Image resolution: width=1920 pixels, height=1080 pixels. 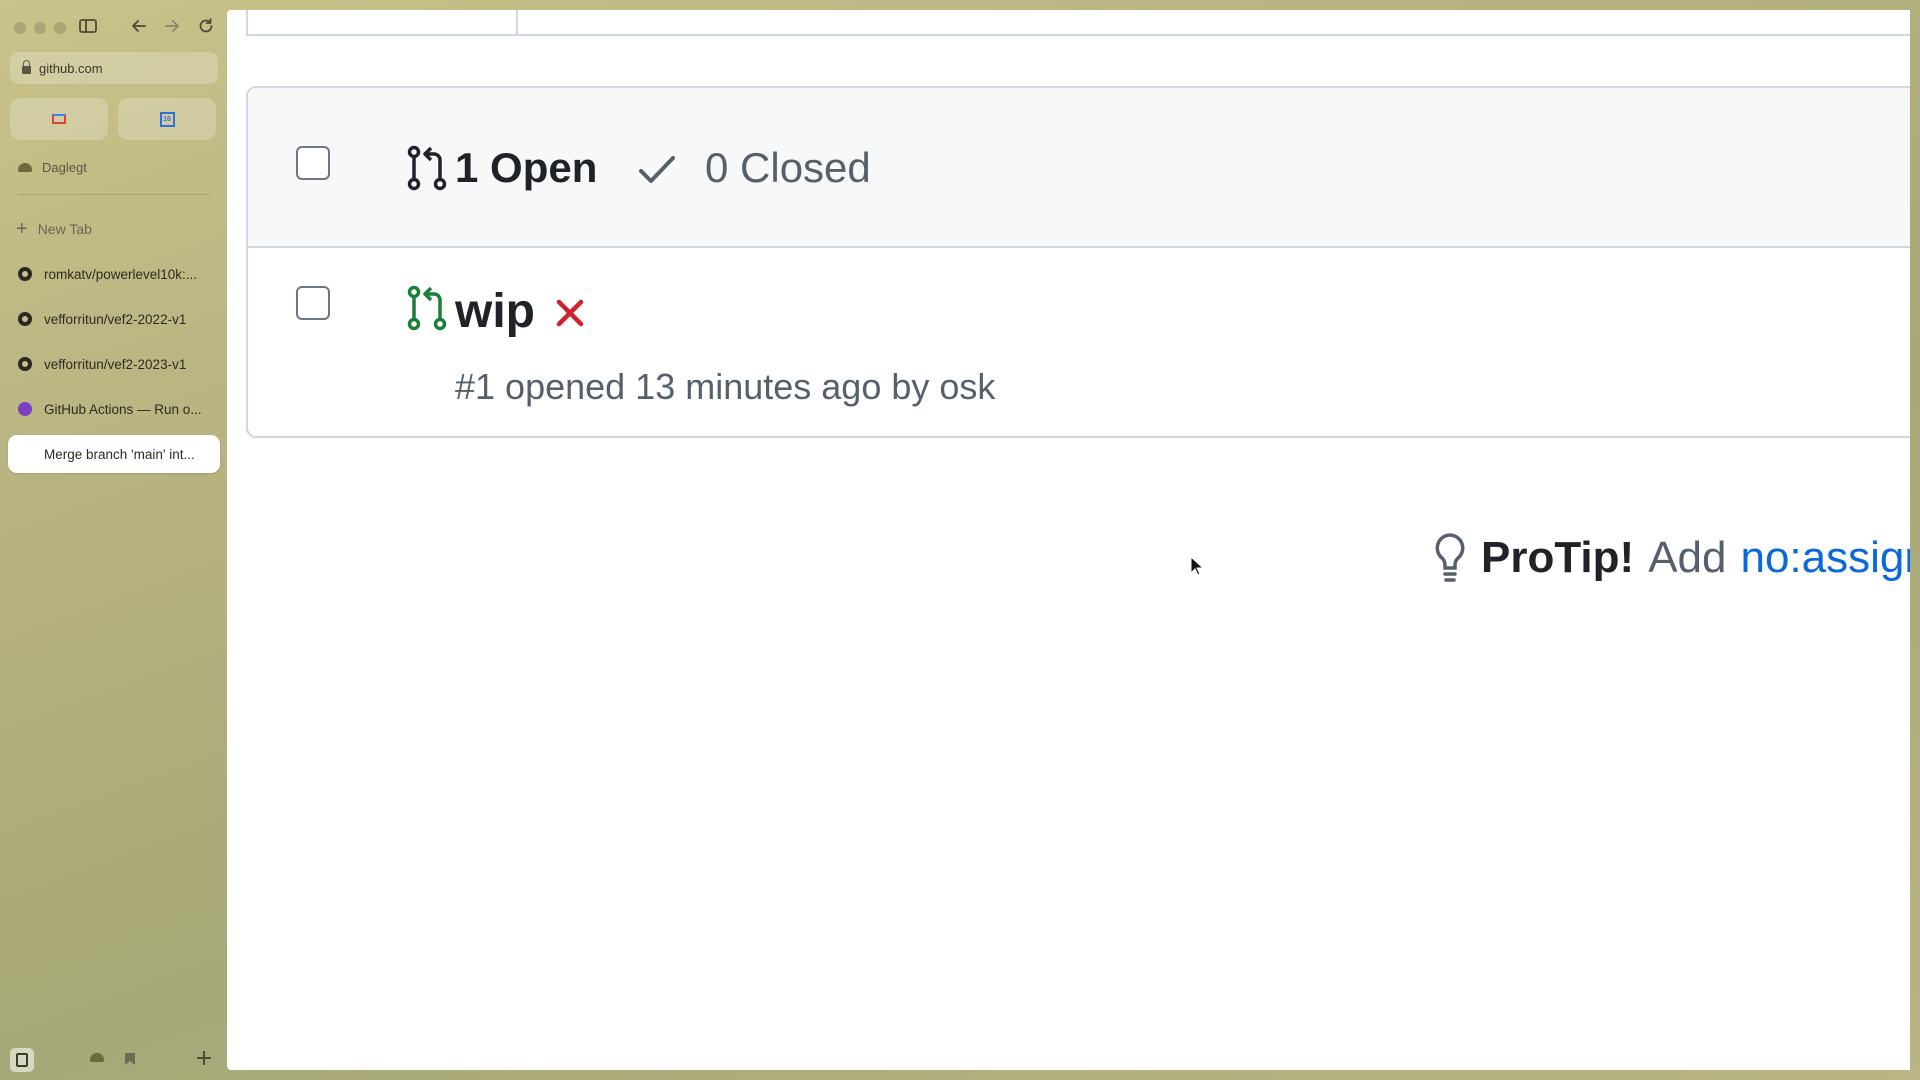 What do you see at coordinates (88, 26) in the screenshot?
I see `sidebar-toggle-icon` at bounding box center [88, 26].